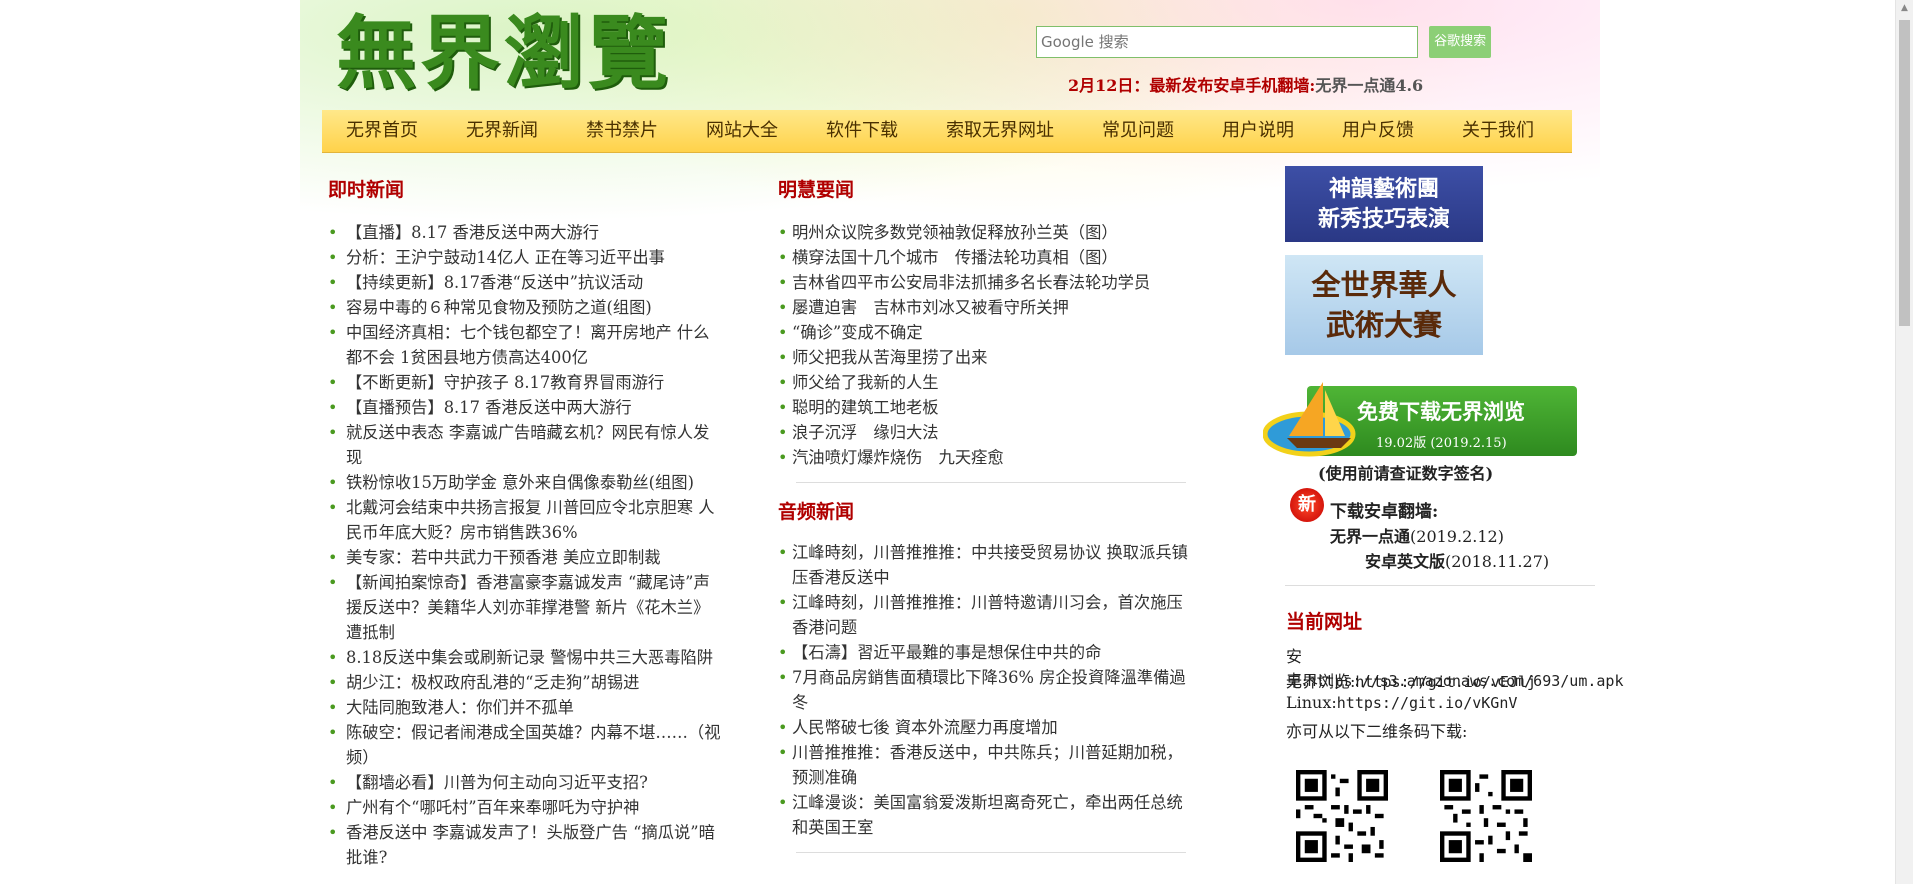  I want to click on url-browser: 无界浏览:https://git.io/vEJlj, so click(1411, 680).